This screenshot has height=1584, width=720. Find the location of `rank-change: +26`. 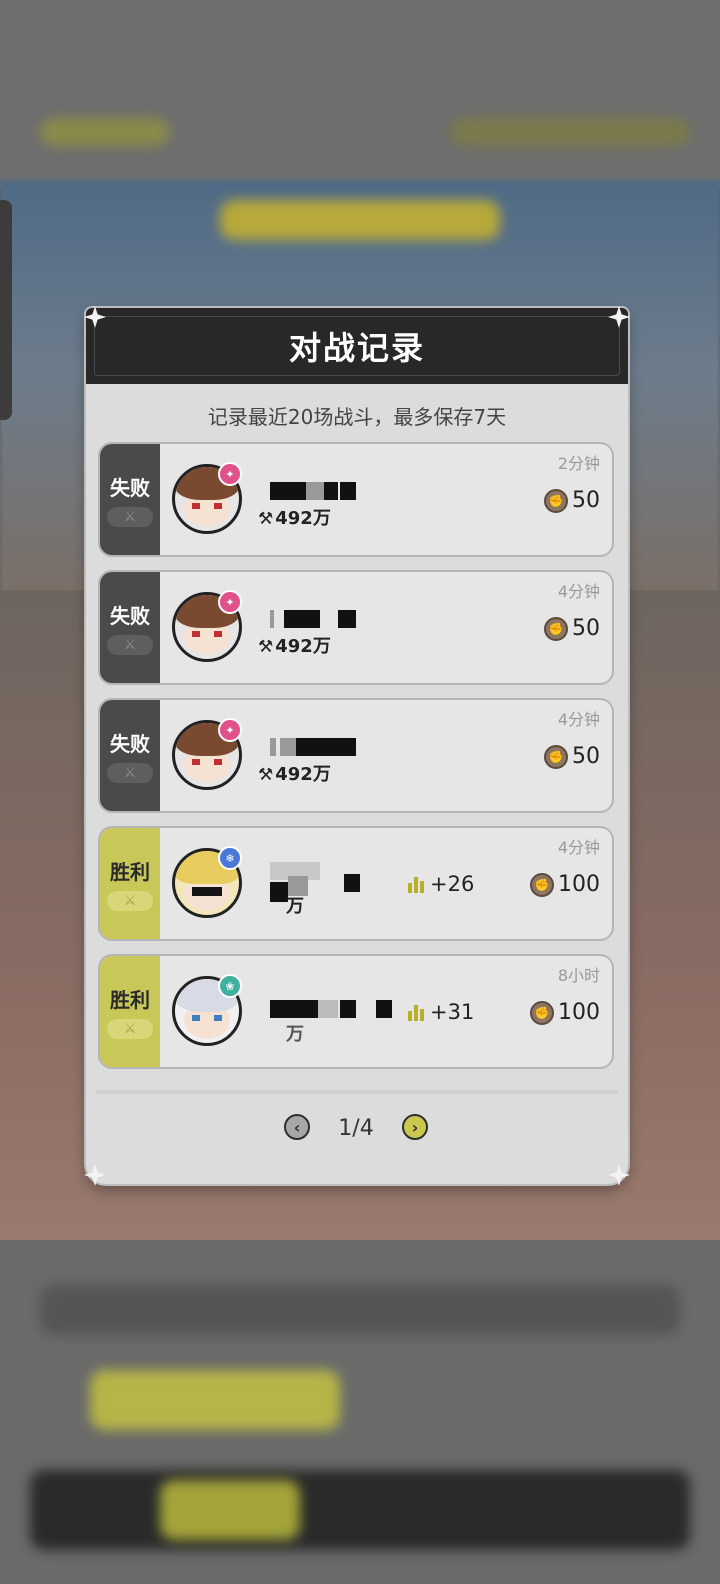

rank-change: +26 is located at coordinates (441, 884).